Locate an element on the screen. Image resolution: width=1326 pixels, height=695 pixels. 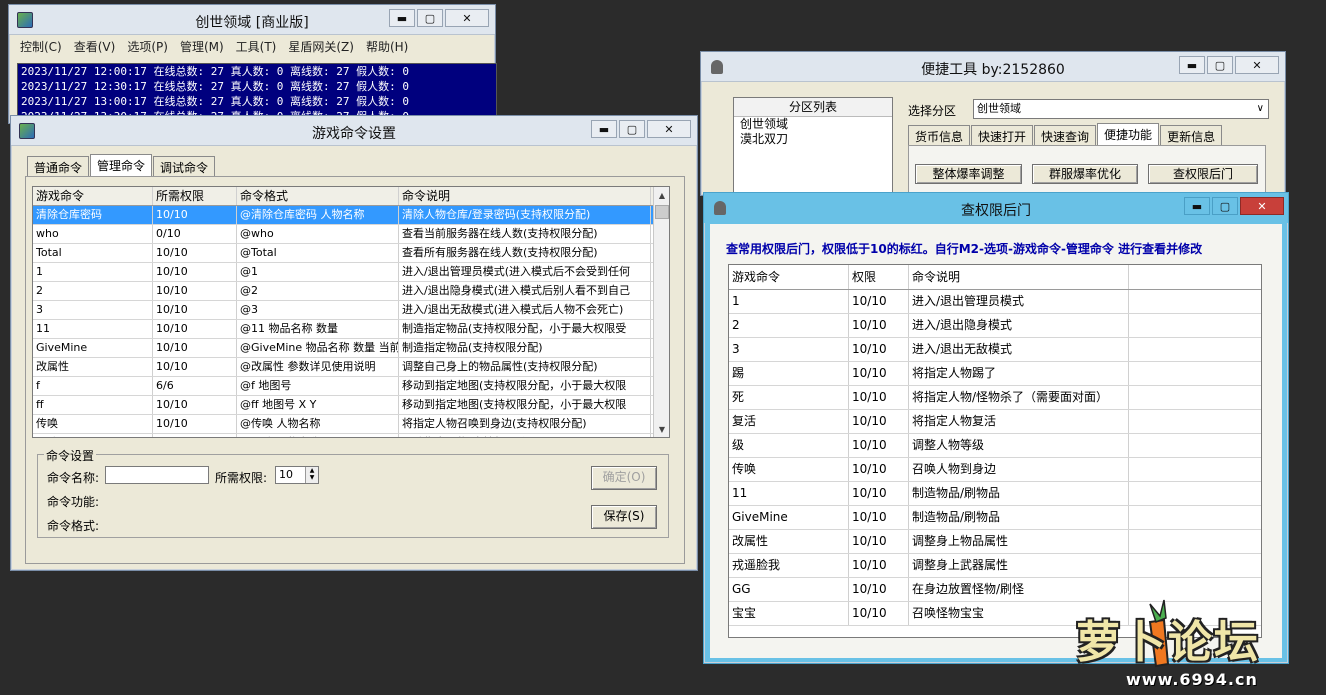
table-cell: 进入/退出无敌模式 is located at coordinates (1019, 349).